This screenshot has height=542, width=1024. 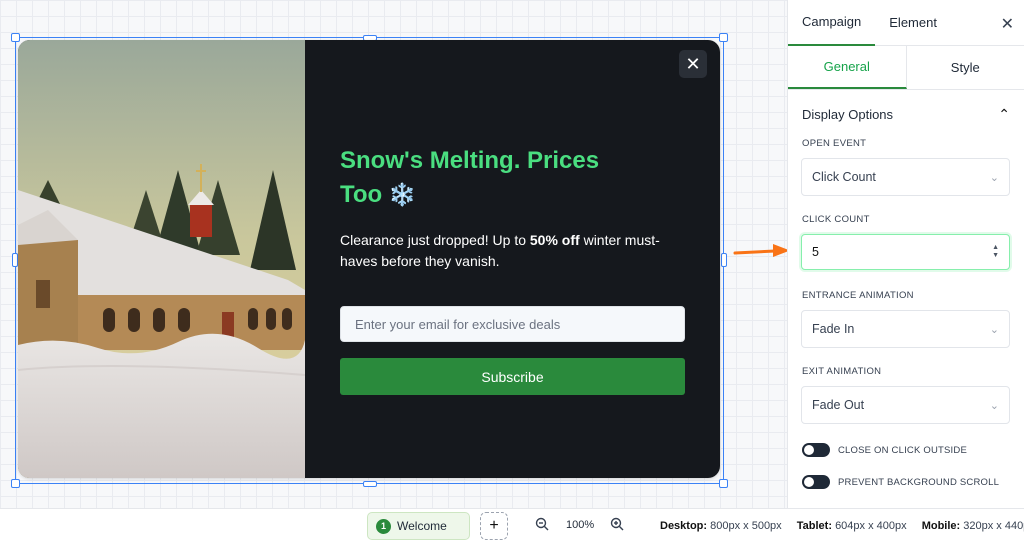 What do you see at coordinates (905, 177) in the screenshot?
I see `open-event-select: Click Count ⌄` at bounding box center [905, 177].